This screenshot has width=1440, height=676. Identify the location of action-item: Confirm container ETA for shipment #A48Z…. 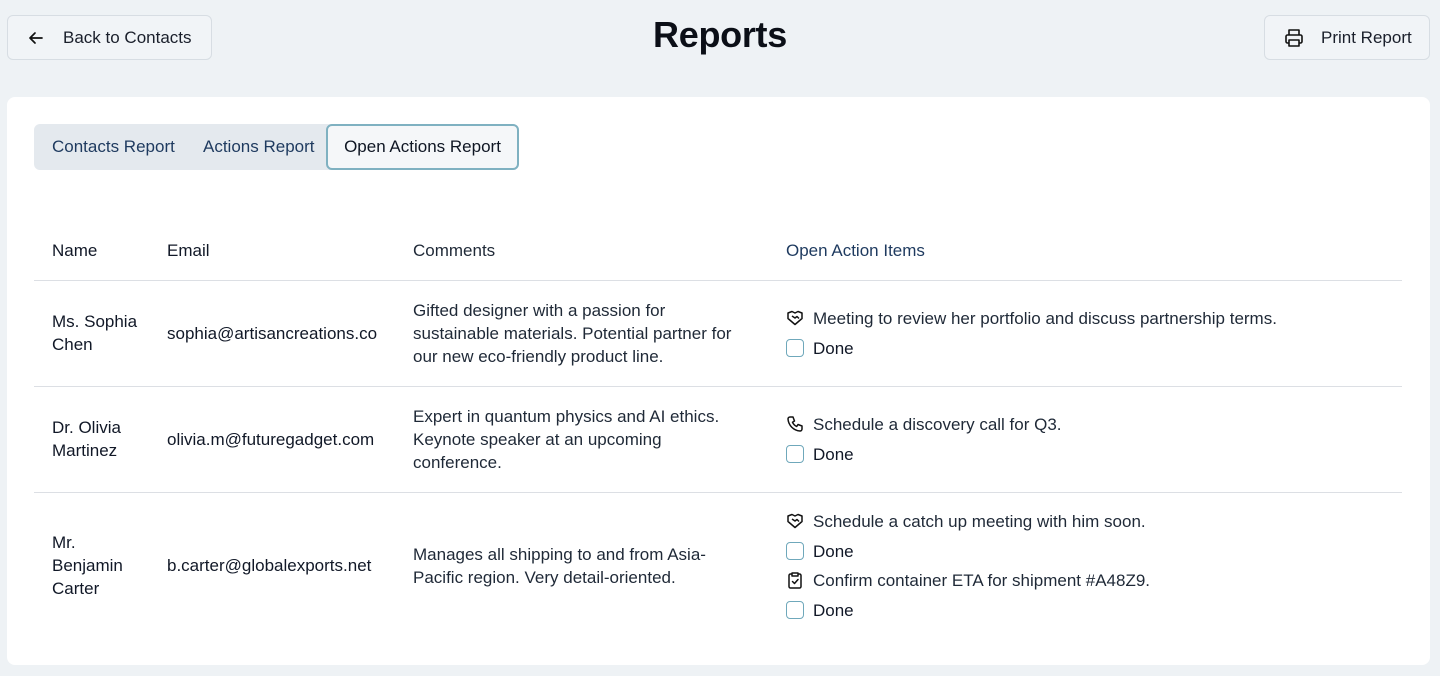
(1094, 595).